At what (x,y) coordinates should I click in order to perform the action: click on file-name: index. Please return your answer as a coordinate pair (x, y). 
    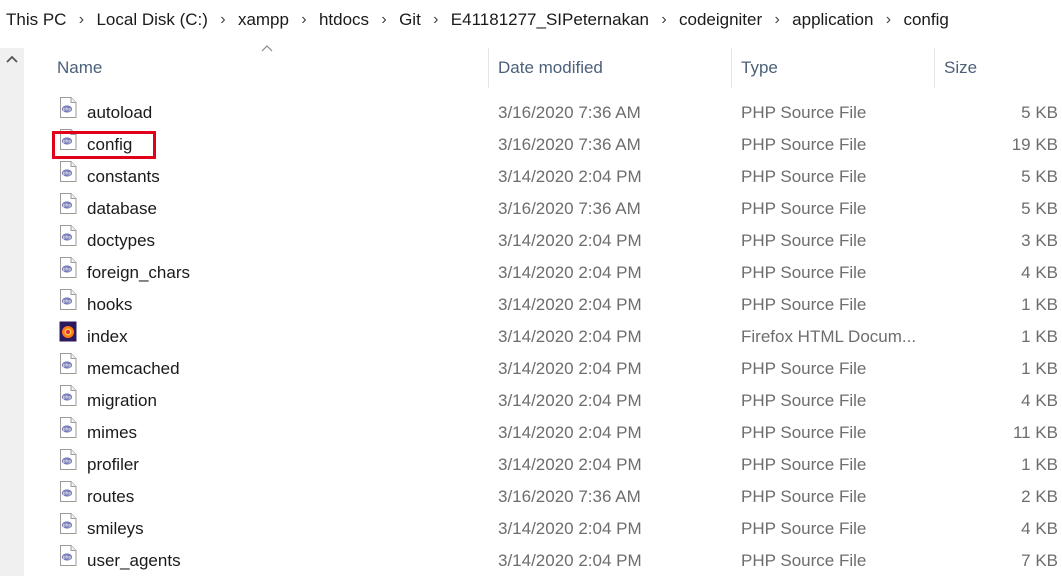
    Looking at the image, I should click on (107, 336).